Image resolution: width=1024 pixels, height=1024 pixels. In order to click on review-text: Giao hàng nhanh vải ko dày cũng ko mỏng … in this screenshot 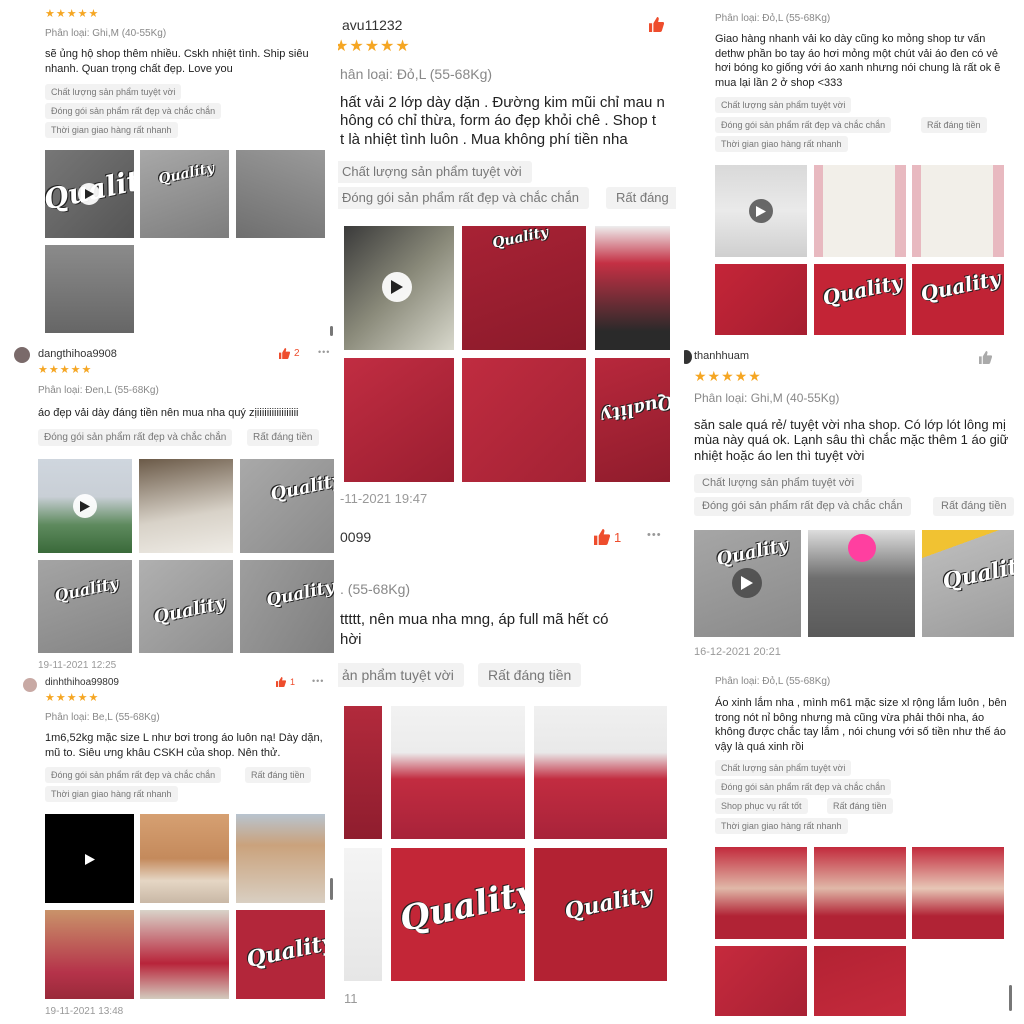, I will do `click(858, 61)`.